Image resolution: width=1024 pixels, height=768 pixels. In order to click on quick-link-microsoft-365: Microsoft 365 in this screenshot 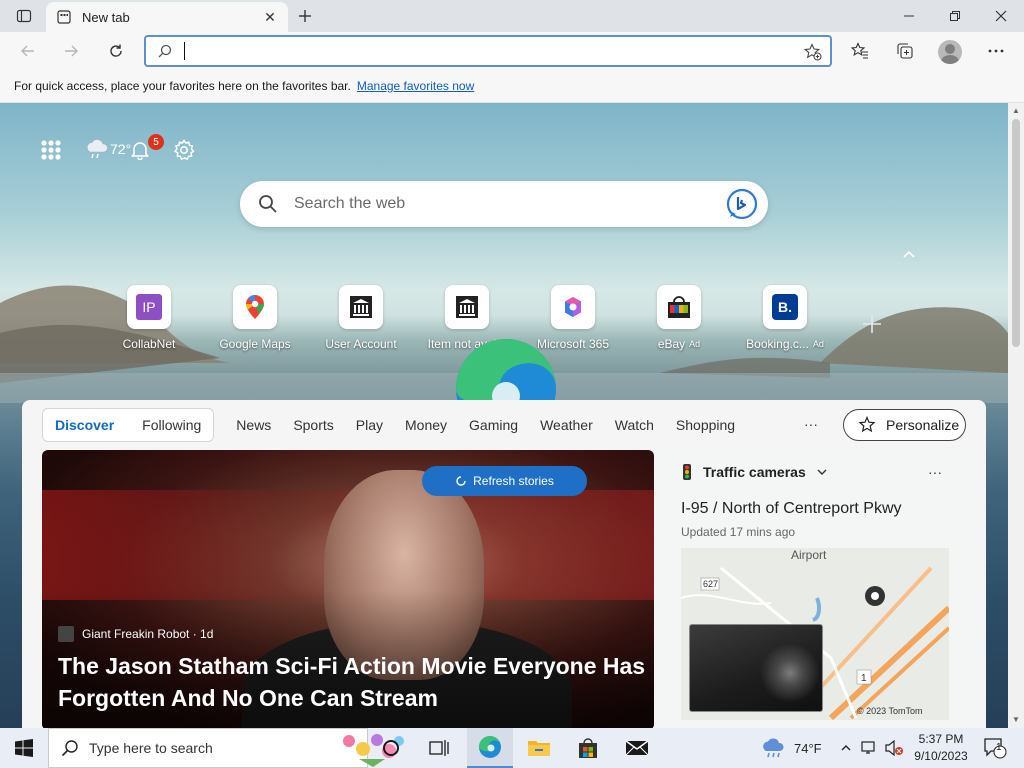, I will do `click(573, 318)`.